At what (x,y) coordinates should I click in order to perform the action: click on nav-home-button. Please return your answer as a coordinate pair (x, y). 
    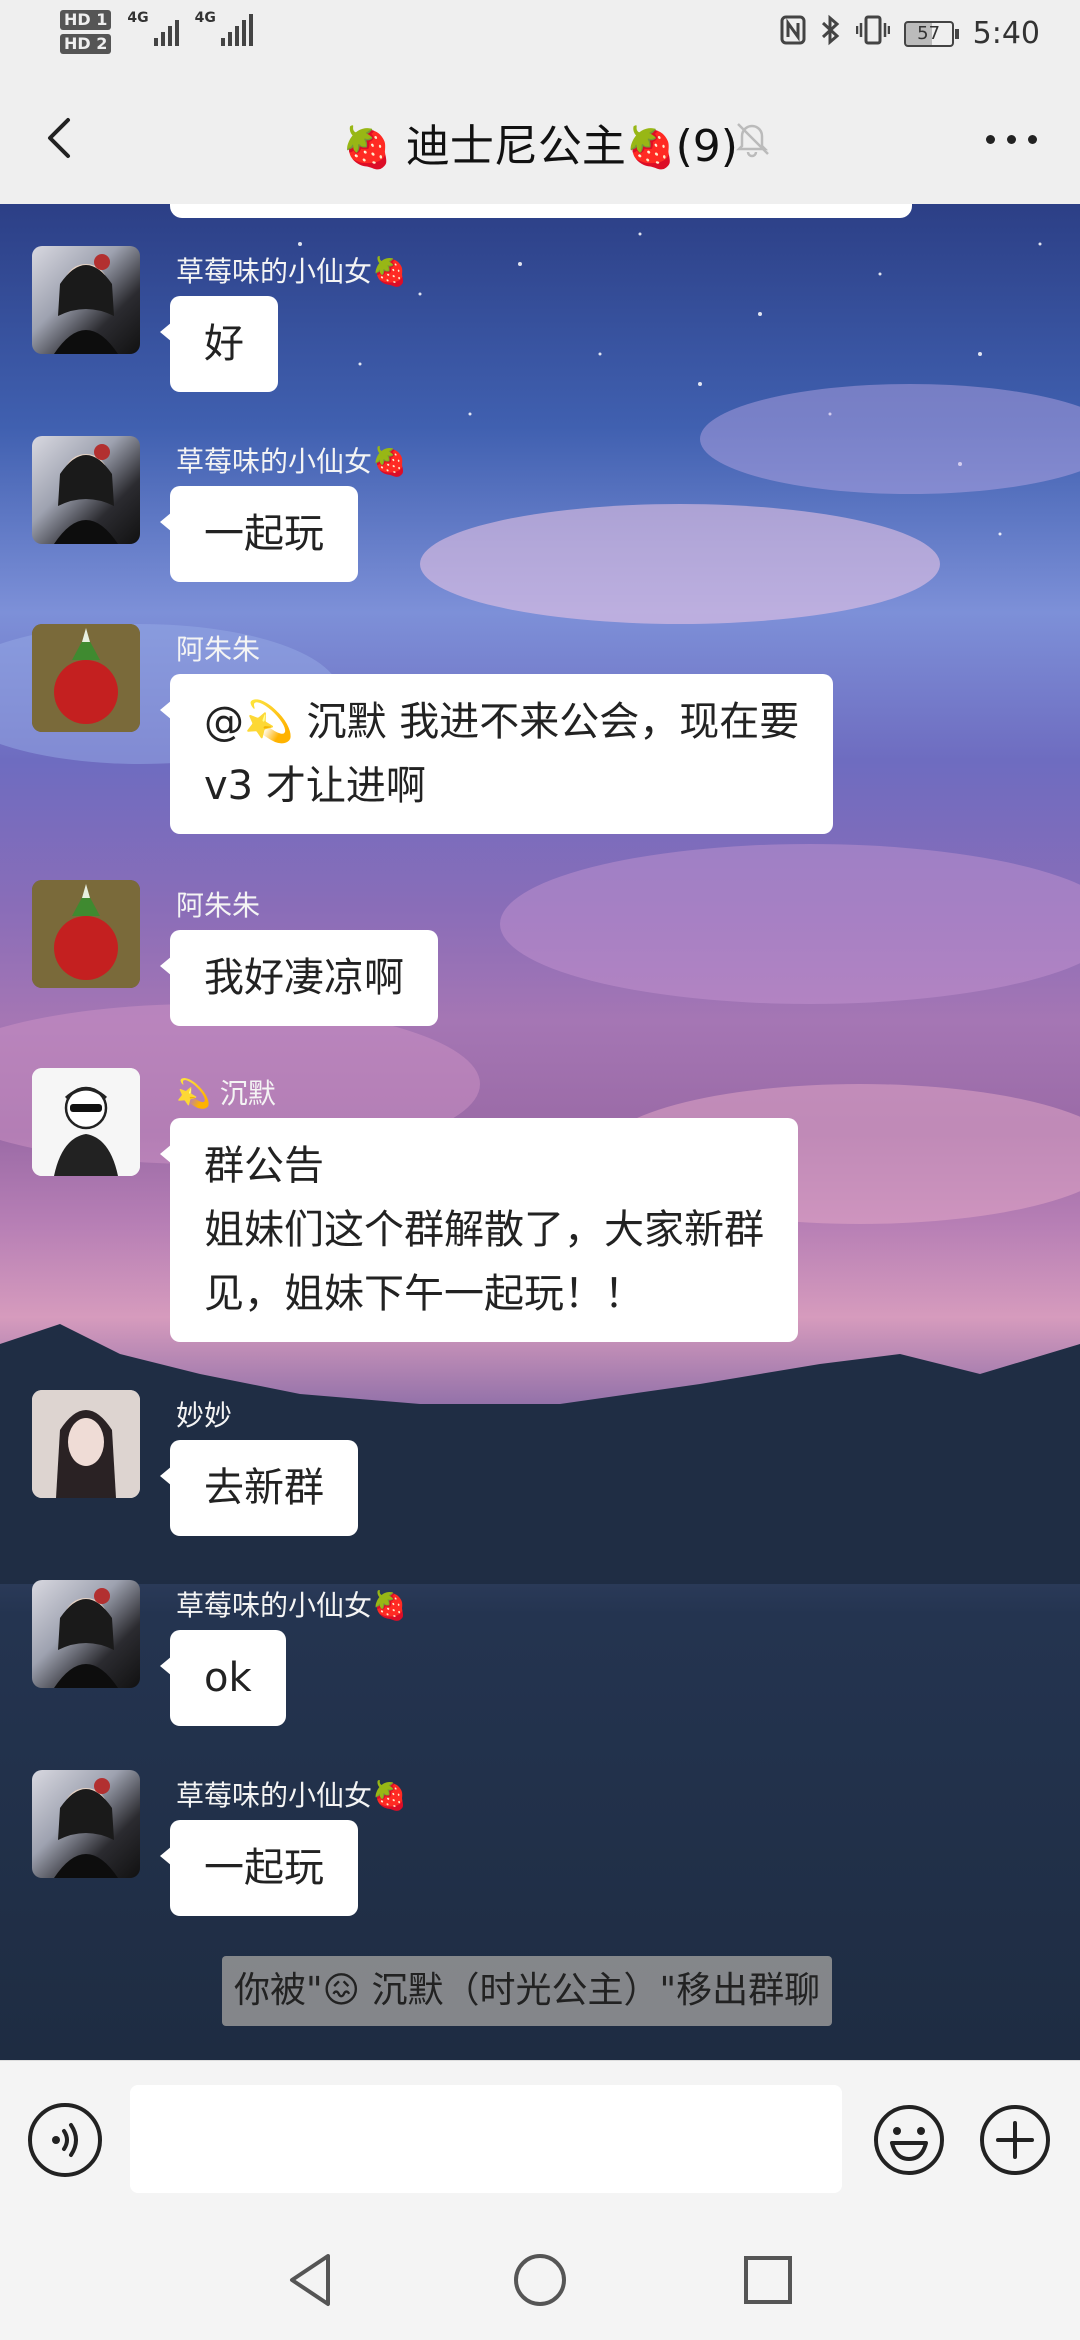
    Looking at the image, I should click on (540, 2280).